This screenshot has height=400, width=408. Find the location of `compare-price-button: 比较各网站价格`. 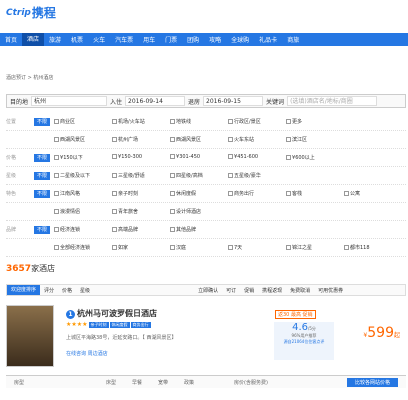

compare-price-button: 比较各网站价格 is located at coordinates (372, 382).